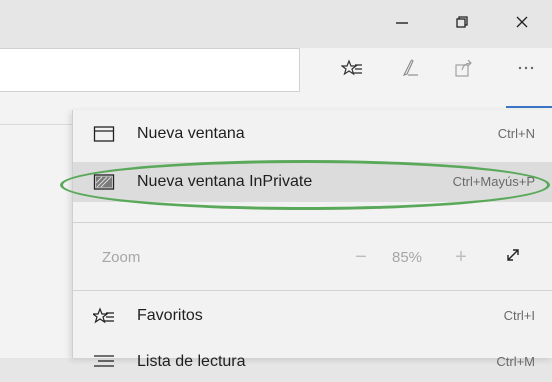 This screenshot has width=552, height=382. What do you see at coordinates (312, 134) in the screenshot?
I see `menu-item-new-window: Nueva ventana Ctrl+N` at bounding box center [312, 134].